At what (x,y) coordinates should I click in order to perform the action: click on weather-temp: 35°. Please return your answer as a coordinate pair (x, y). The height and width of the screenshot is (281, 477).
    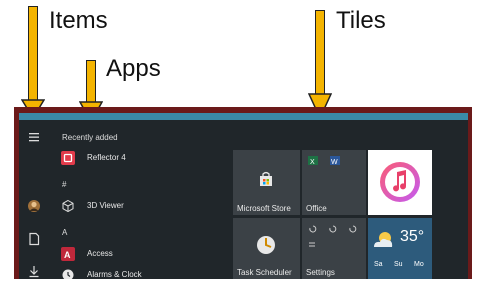
    Looking at the image, I should click on (412, 236).